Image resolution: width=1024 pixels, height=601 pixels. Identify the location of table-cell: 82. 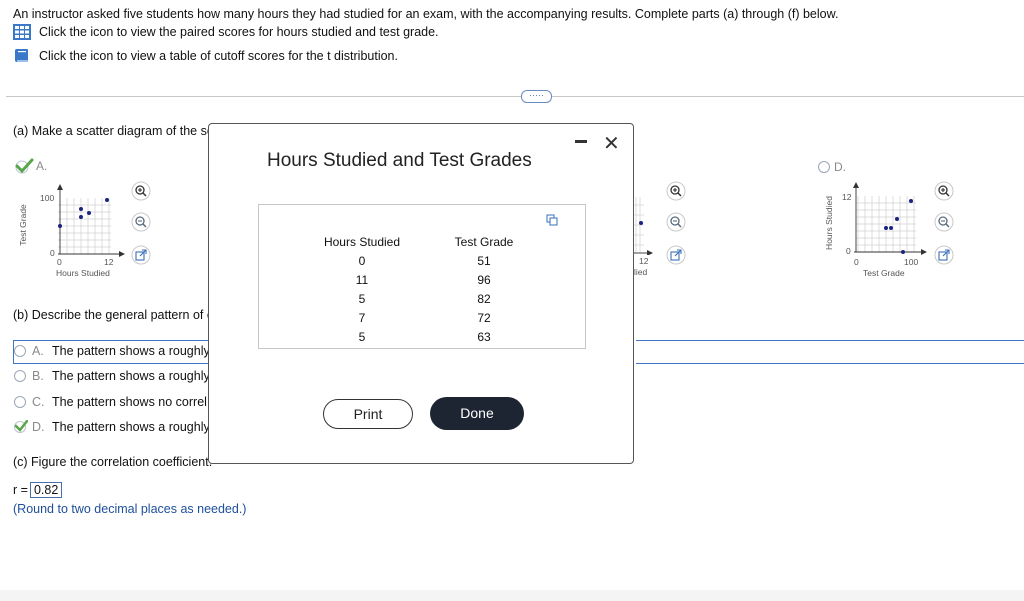
(484, 299).